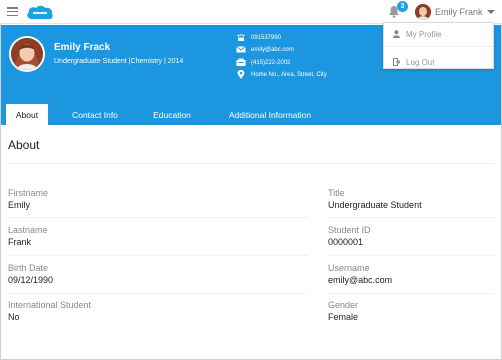 The height and width of the screenshot is (360, 502). I want to click on field-label: Lastname, so click(28, 230).